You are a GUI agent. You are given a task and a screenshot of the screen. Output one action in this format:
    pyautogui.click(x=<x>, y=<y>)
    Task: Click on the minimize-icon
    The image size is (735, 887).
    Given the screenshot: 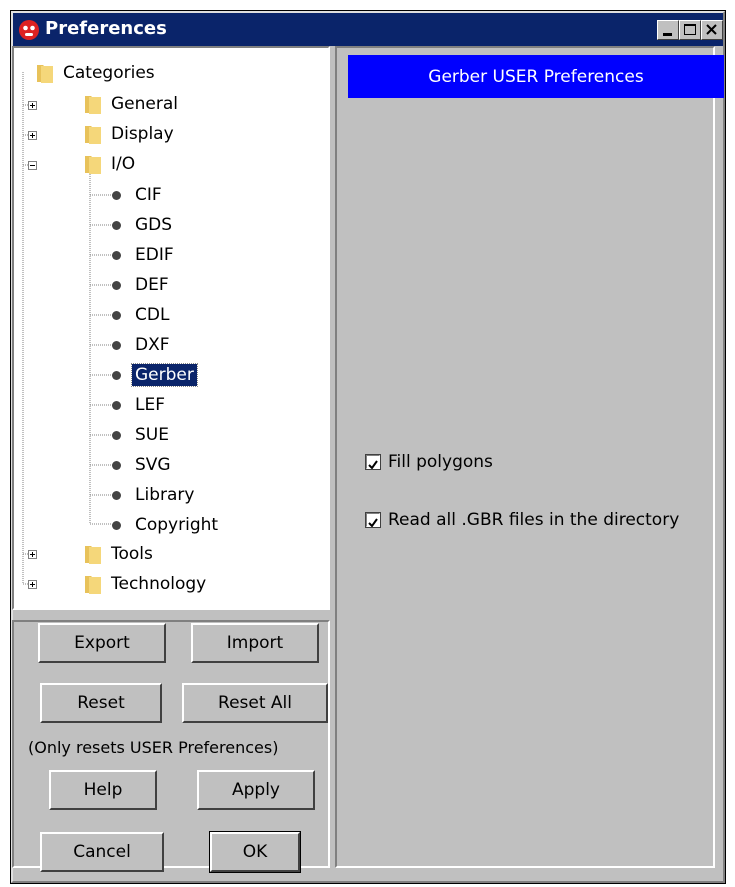 What is the action you would take?
    pyautogui.click(x=667, y=34)
    